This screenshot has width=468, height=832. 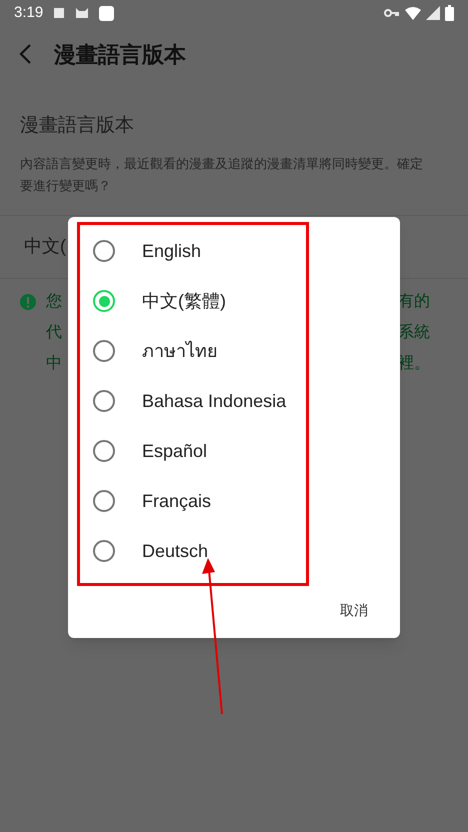 What do you see at coordinates (414, 302) in the screenshot?
I see `notice-text: 有的` at bounding box center [414, 302].